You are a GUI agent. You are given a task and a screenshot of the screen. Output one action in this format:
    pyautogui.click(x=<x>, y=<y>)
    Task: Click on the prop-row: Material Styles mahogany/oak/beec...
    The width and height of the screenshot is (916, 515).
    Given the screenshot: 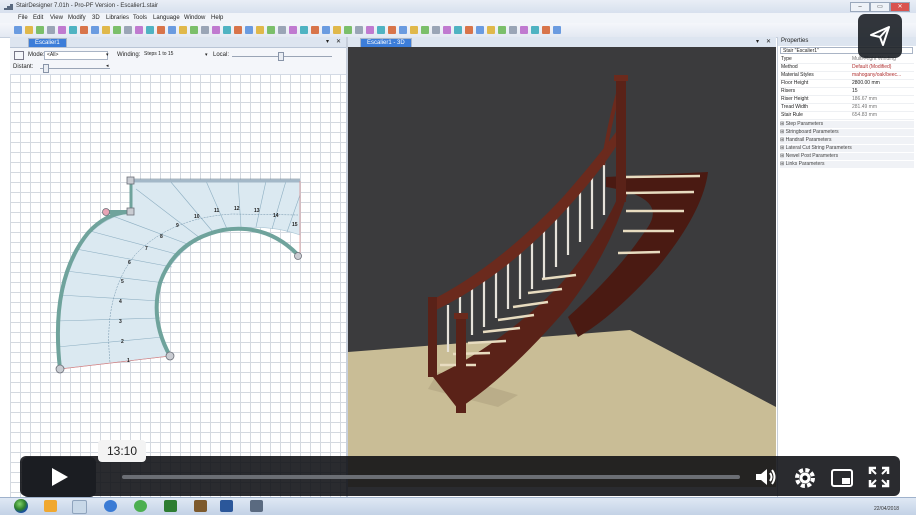 What is the action you would take?
    pyautogui.click(x=847, y=76)
    